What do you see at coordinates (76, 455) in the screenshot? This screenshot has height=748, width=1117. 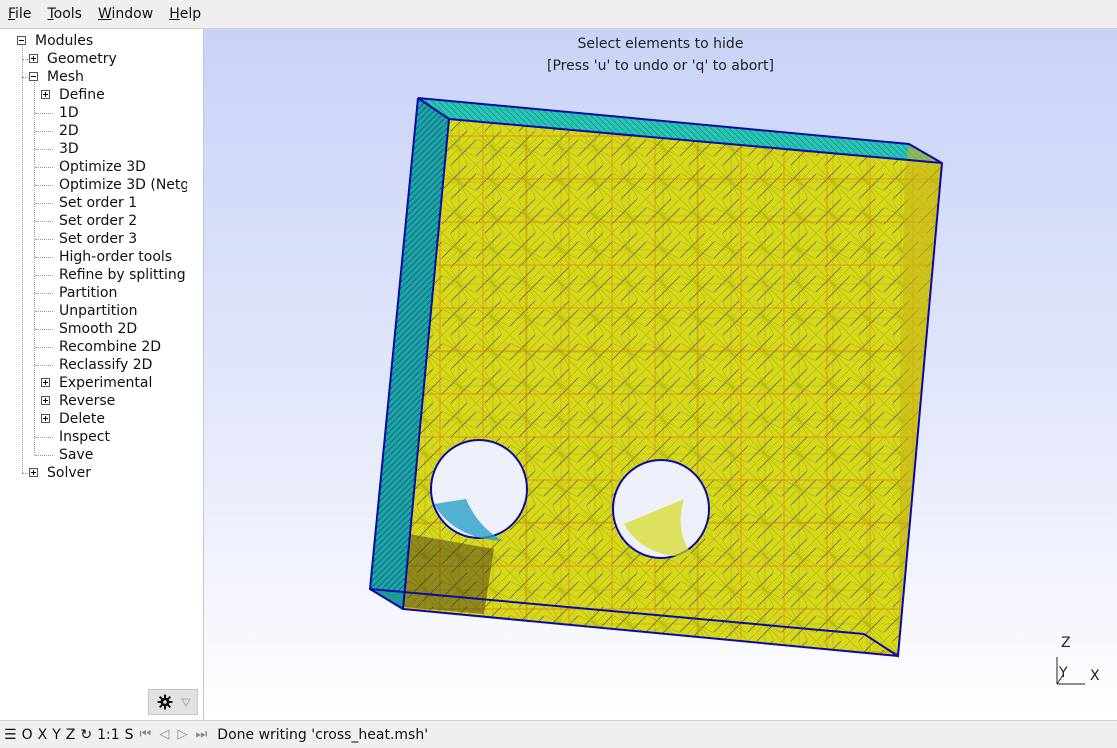 I see `tree-item-save: Save` at bounding box center [76, 455].